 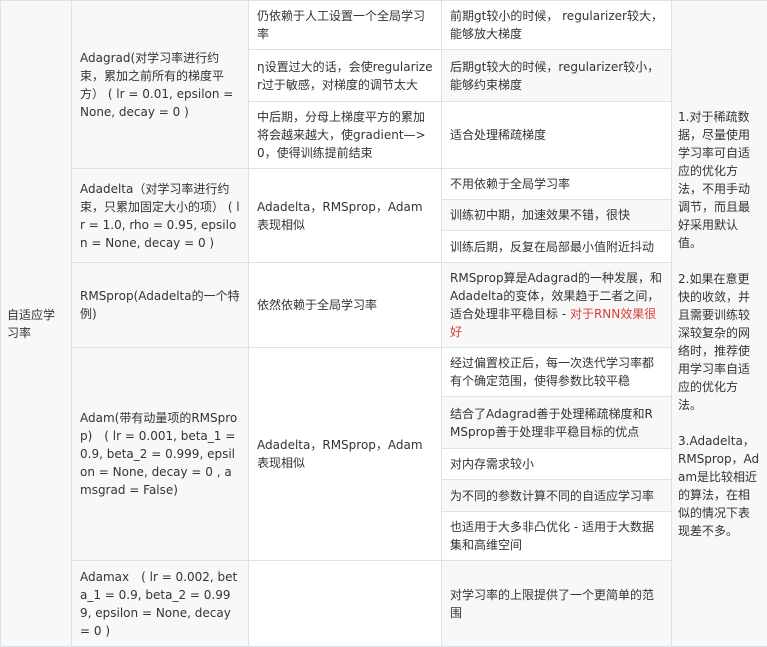 What do you see at coordinates (557, 76) in the screenshot?
I see `effect-cell: 后期gt较大的时候，regularizer较小，能够约束梯度` at bounding box center [557, 76].